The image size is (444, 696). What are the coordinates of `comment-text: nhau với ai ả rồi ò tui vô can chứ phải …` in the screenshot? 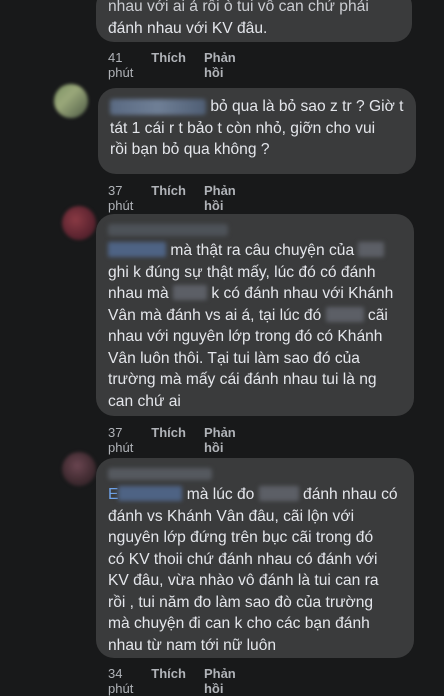 It's located at (254, 19).